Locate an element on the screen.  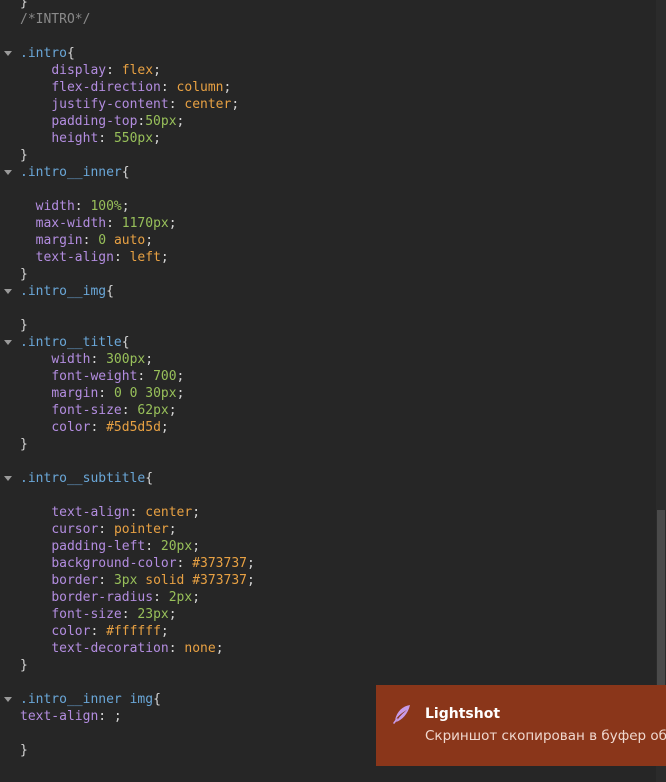
code-text: text-align: ; is located at coordinates (71, 716).